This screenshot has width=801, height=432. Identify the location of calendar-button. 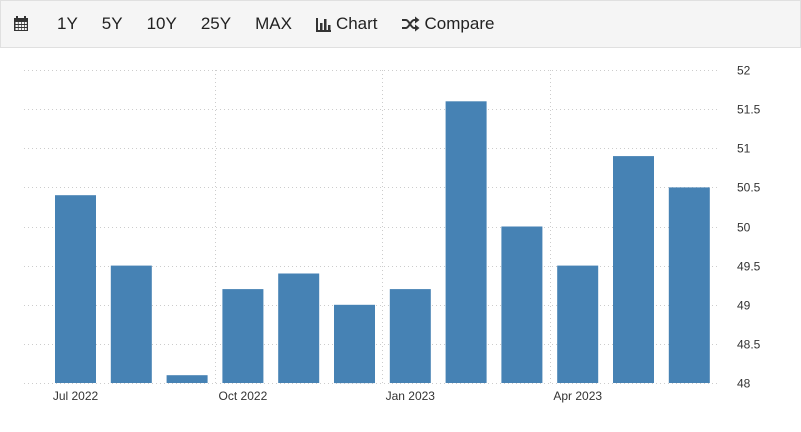
(23, 24).